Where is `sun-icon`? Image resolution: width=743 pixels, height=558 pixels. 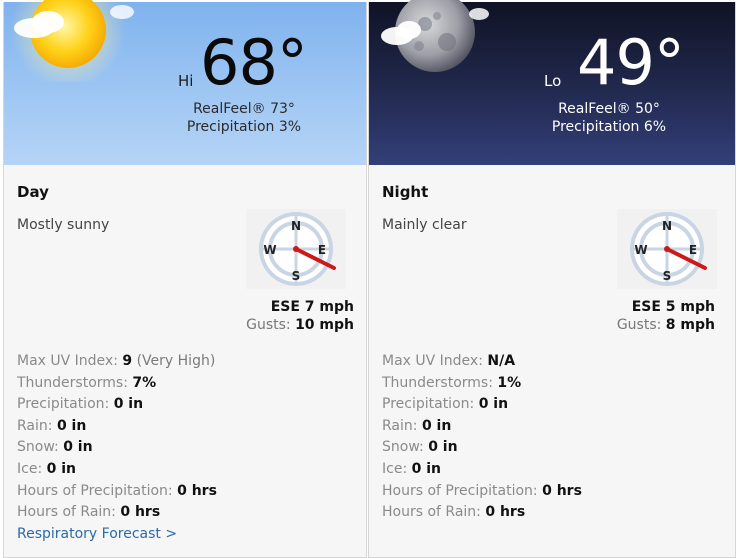 sun-icon is located at coordinates (69, 44).